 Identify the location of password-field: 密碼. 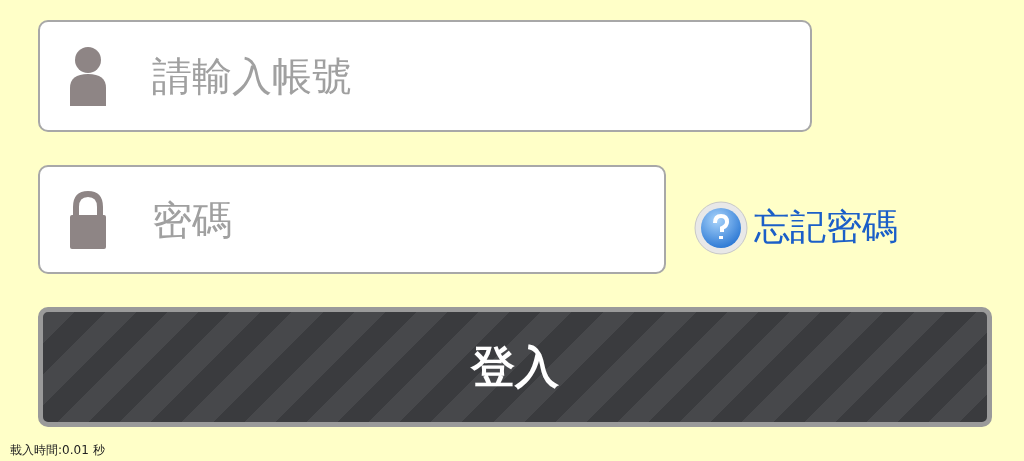
(352, 219).